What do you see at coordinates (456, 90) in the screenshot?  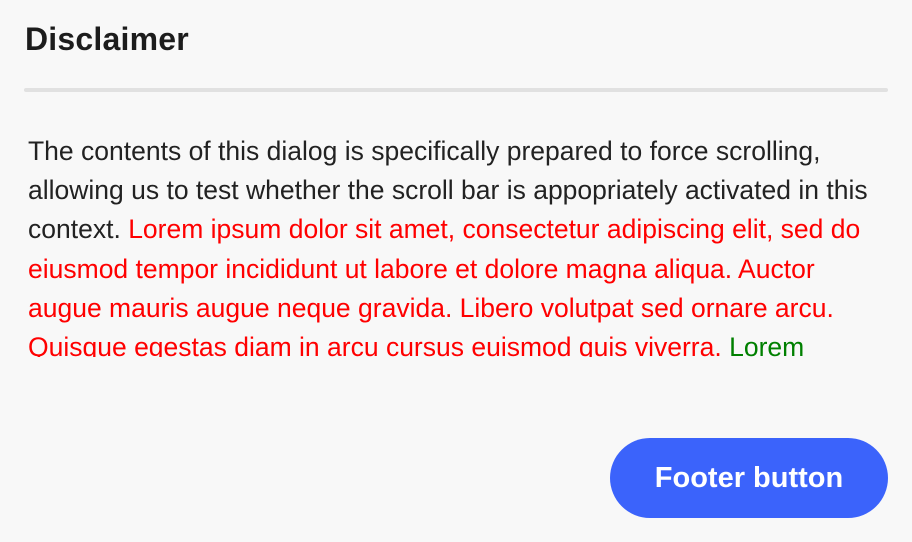 I see `title-divider` at bounding box center [456, 90].